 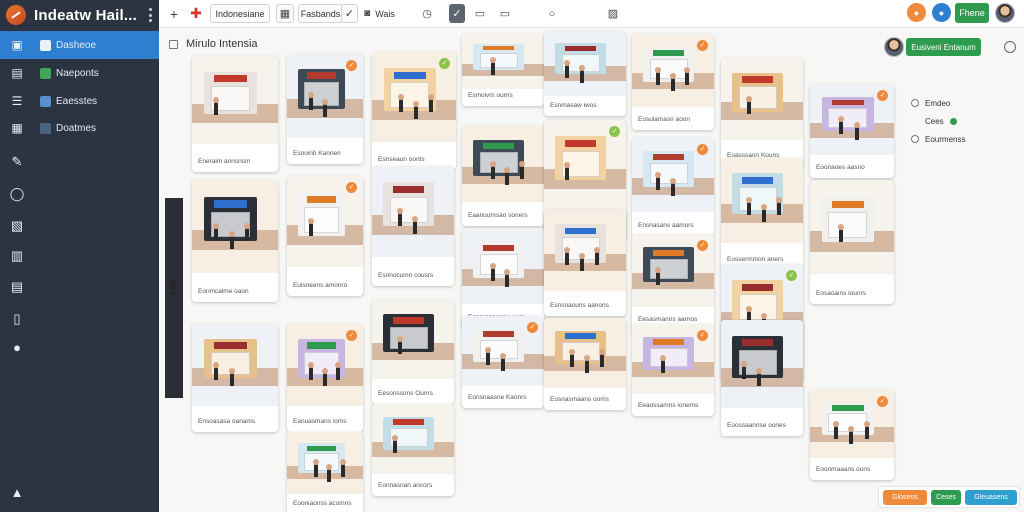 What do you see at coordinates (79, 45) in the screenshot?
I see `sidebar-item-dashboard: ▣ Dasheoe` at bounding box center [79, 45].